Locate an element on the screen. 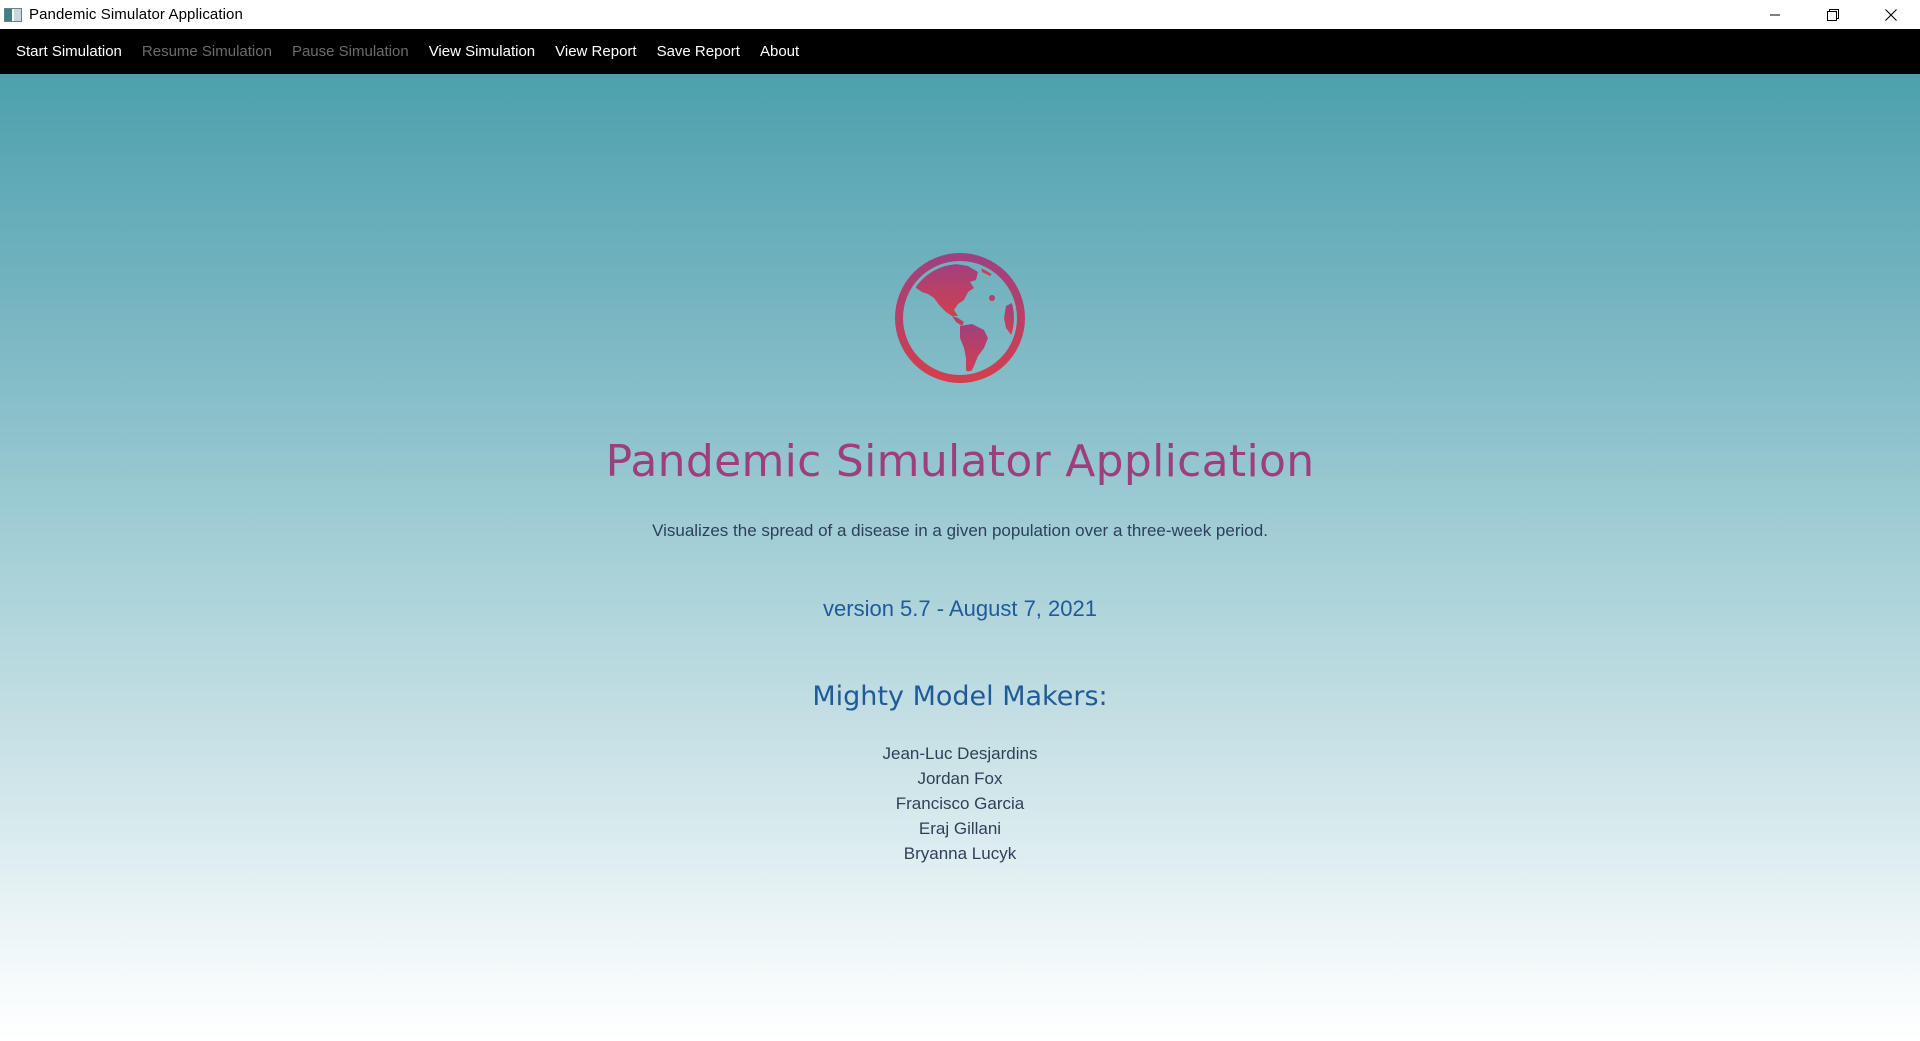 This screenshot has height=1041, width=1920. restore-button is located at coordinates (1833, 14).